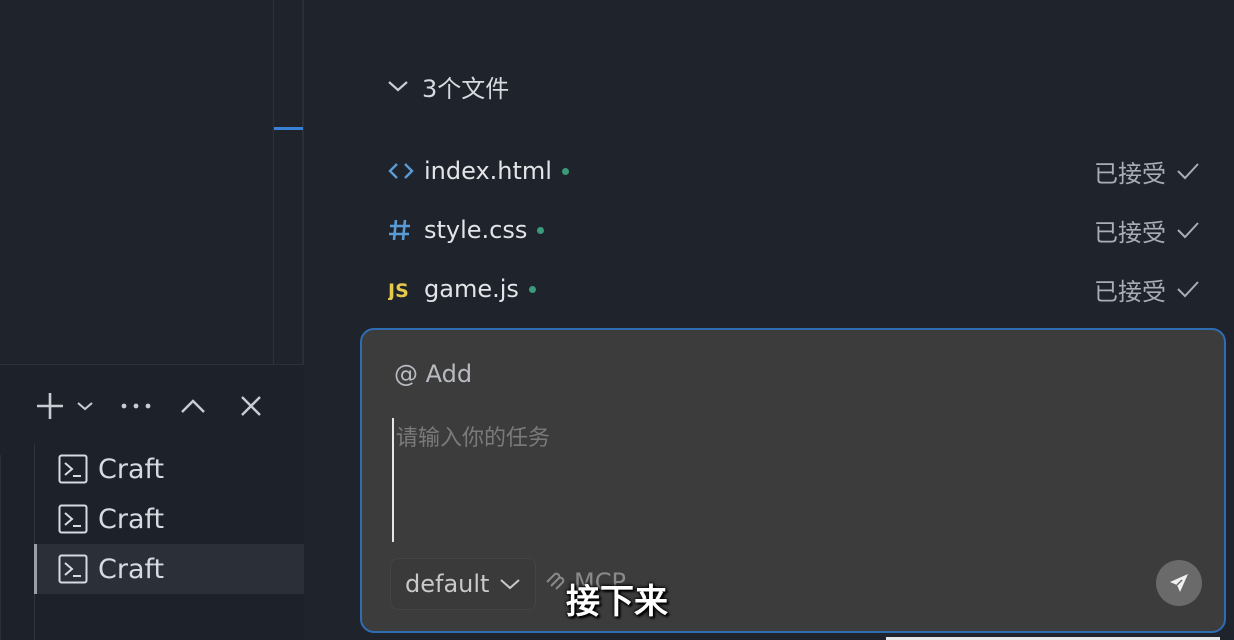 The width and height of the screenshot is (1234, 640). Describe the element at coordinates (288, 128) in the screenshot. I see `active-tab-indicator` at that location.